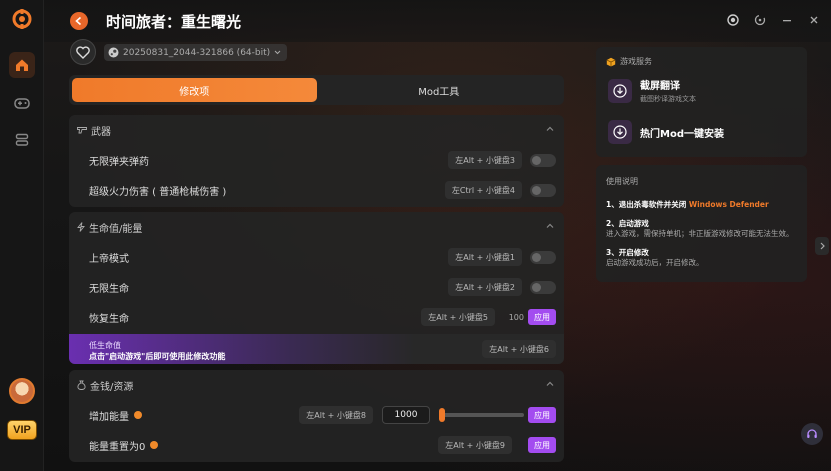 The image size is (831, 471). Describe the element at coordinates (22, 140) in the screenshot. I see `sidebar-item-storage` at that location.